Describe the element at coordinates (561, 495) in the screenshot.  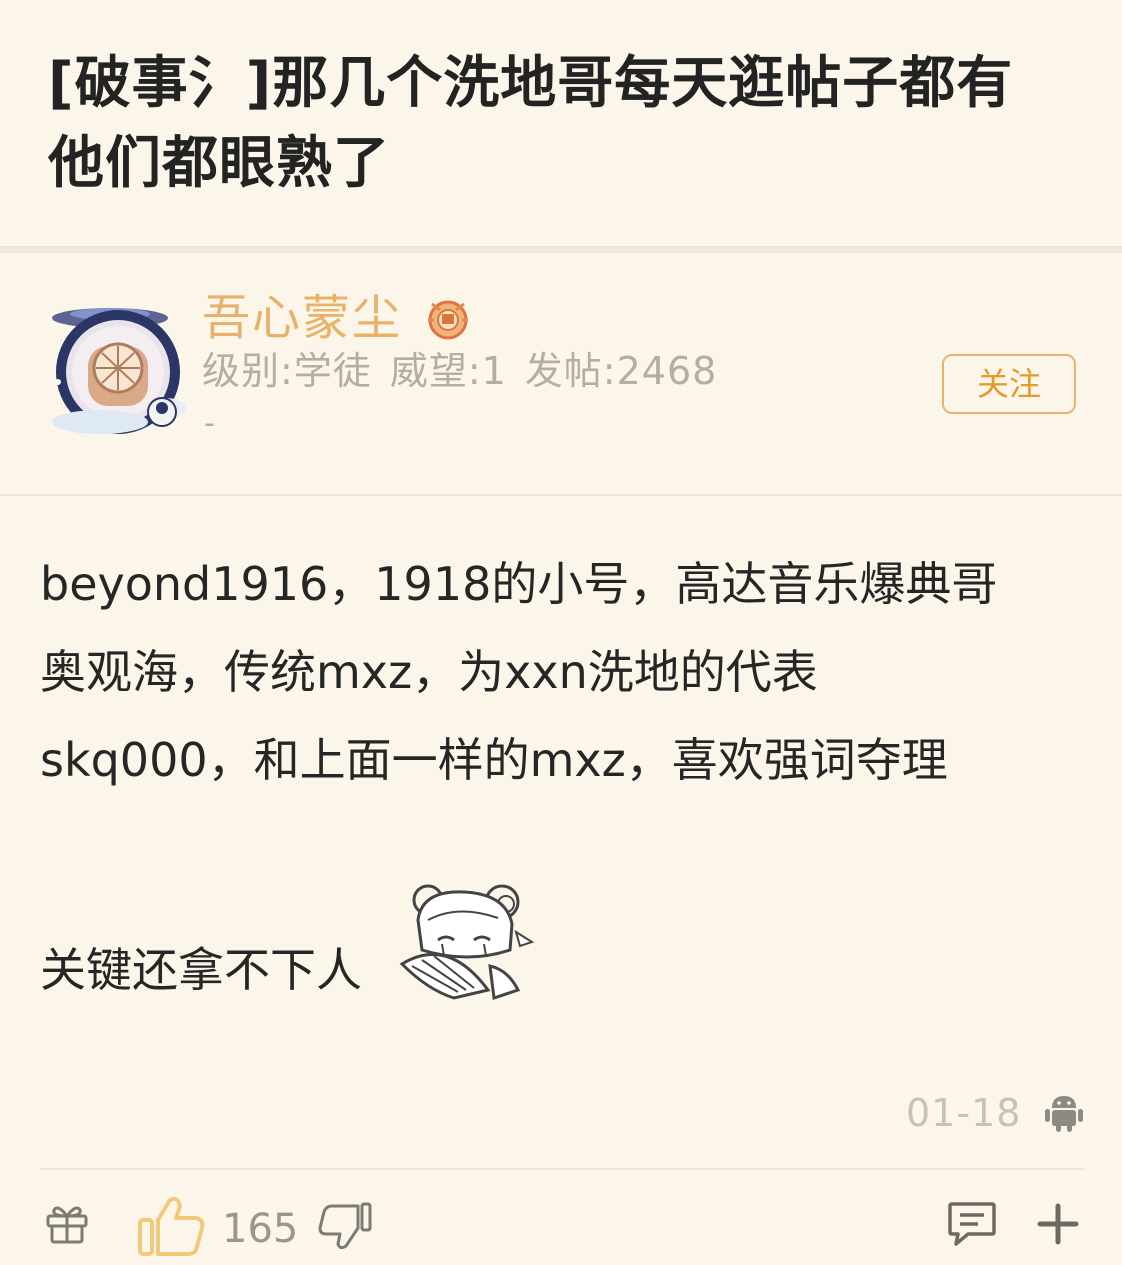
I see `author-divider` at that location.